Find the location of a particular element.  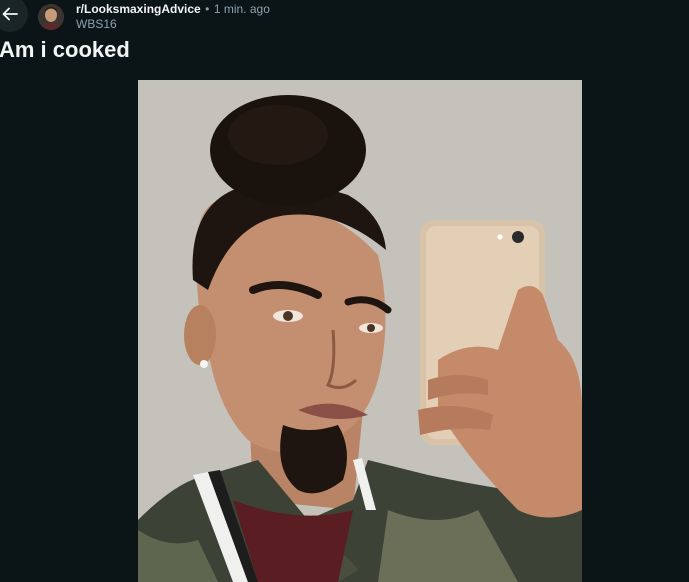

post-meta: r/LooksmaxingAdvice • 1 min. ago is located at coordinates (173, 9).